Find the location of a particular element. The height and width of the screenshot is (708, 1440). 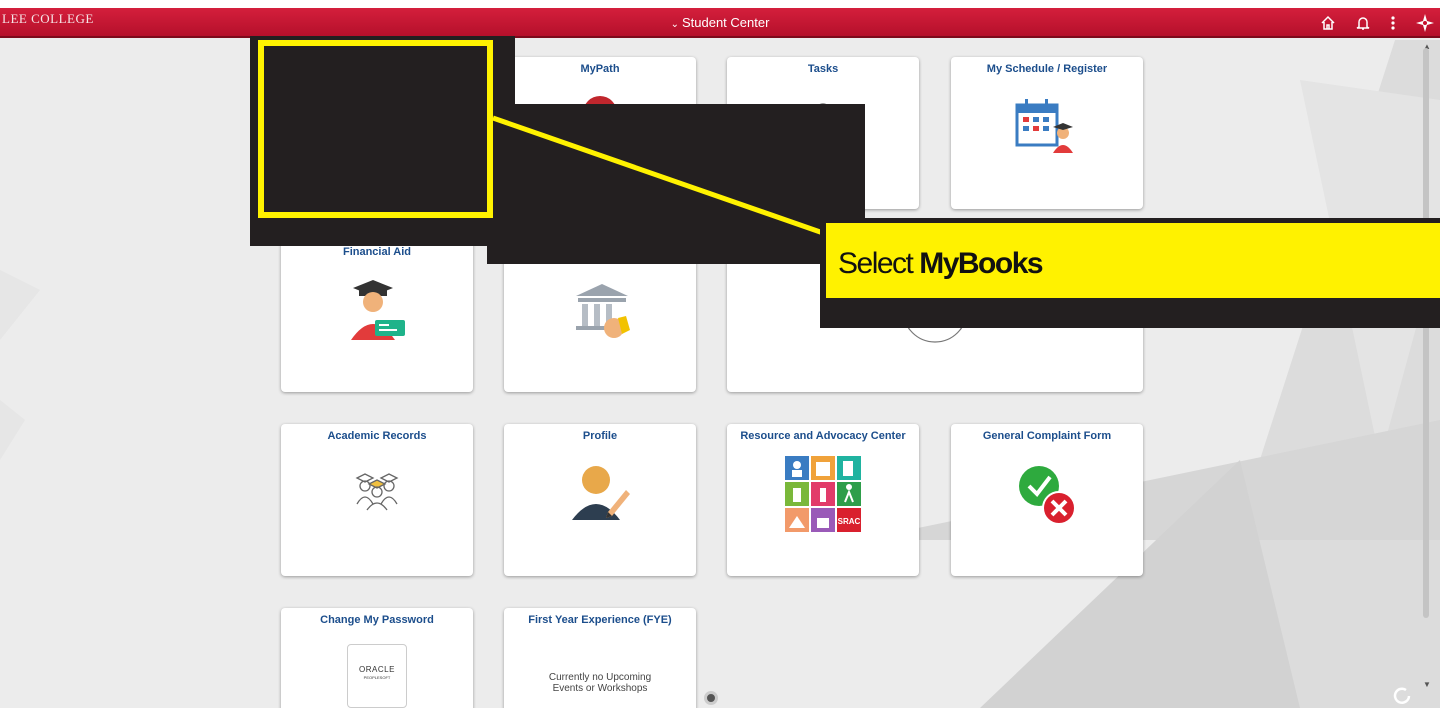

callout-target: MyBooks is located at coordinates (981, 263).